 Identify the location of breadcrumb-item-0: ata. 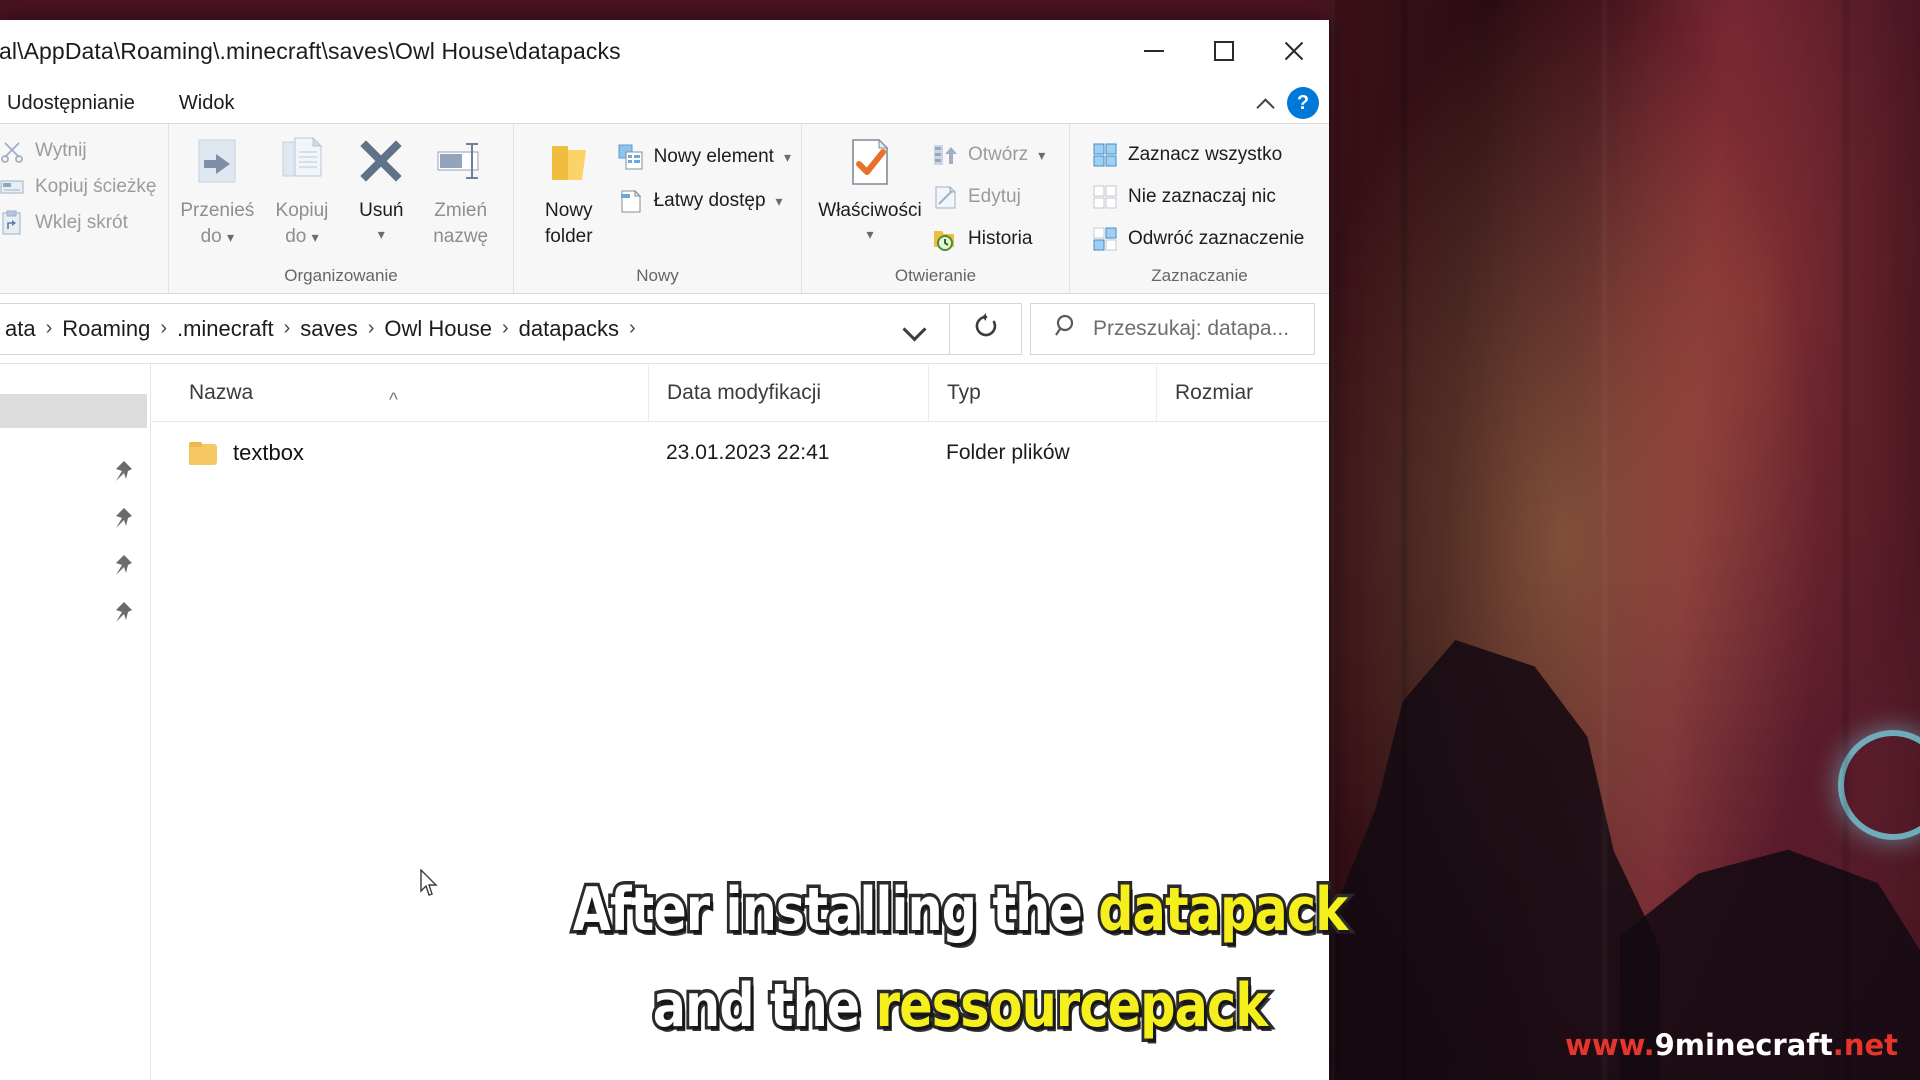
(21, 329).